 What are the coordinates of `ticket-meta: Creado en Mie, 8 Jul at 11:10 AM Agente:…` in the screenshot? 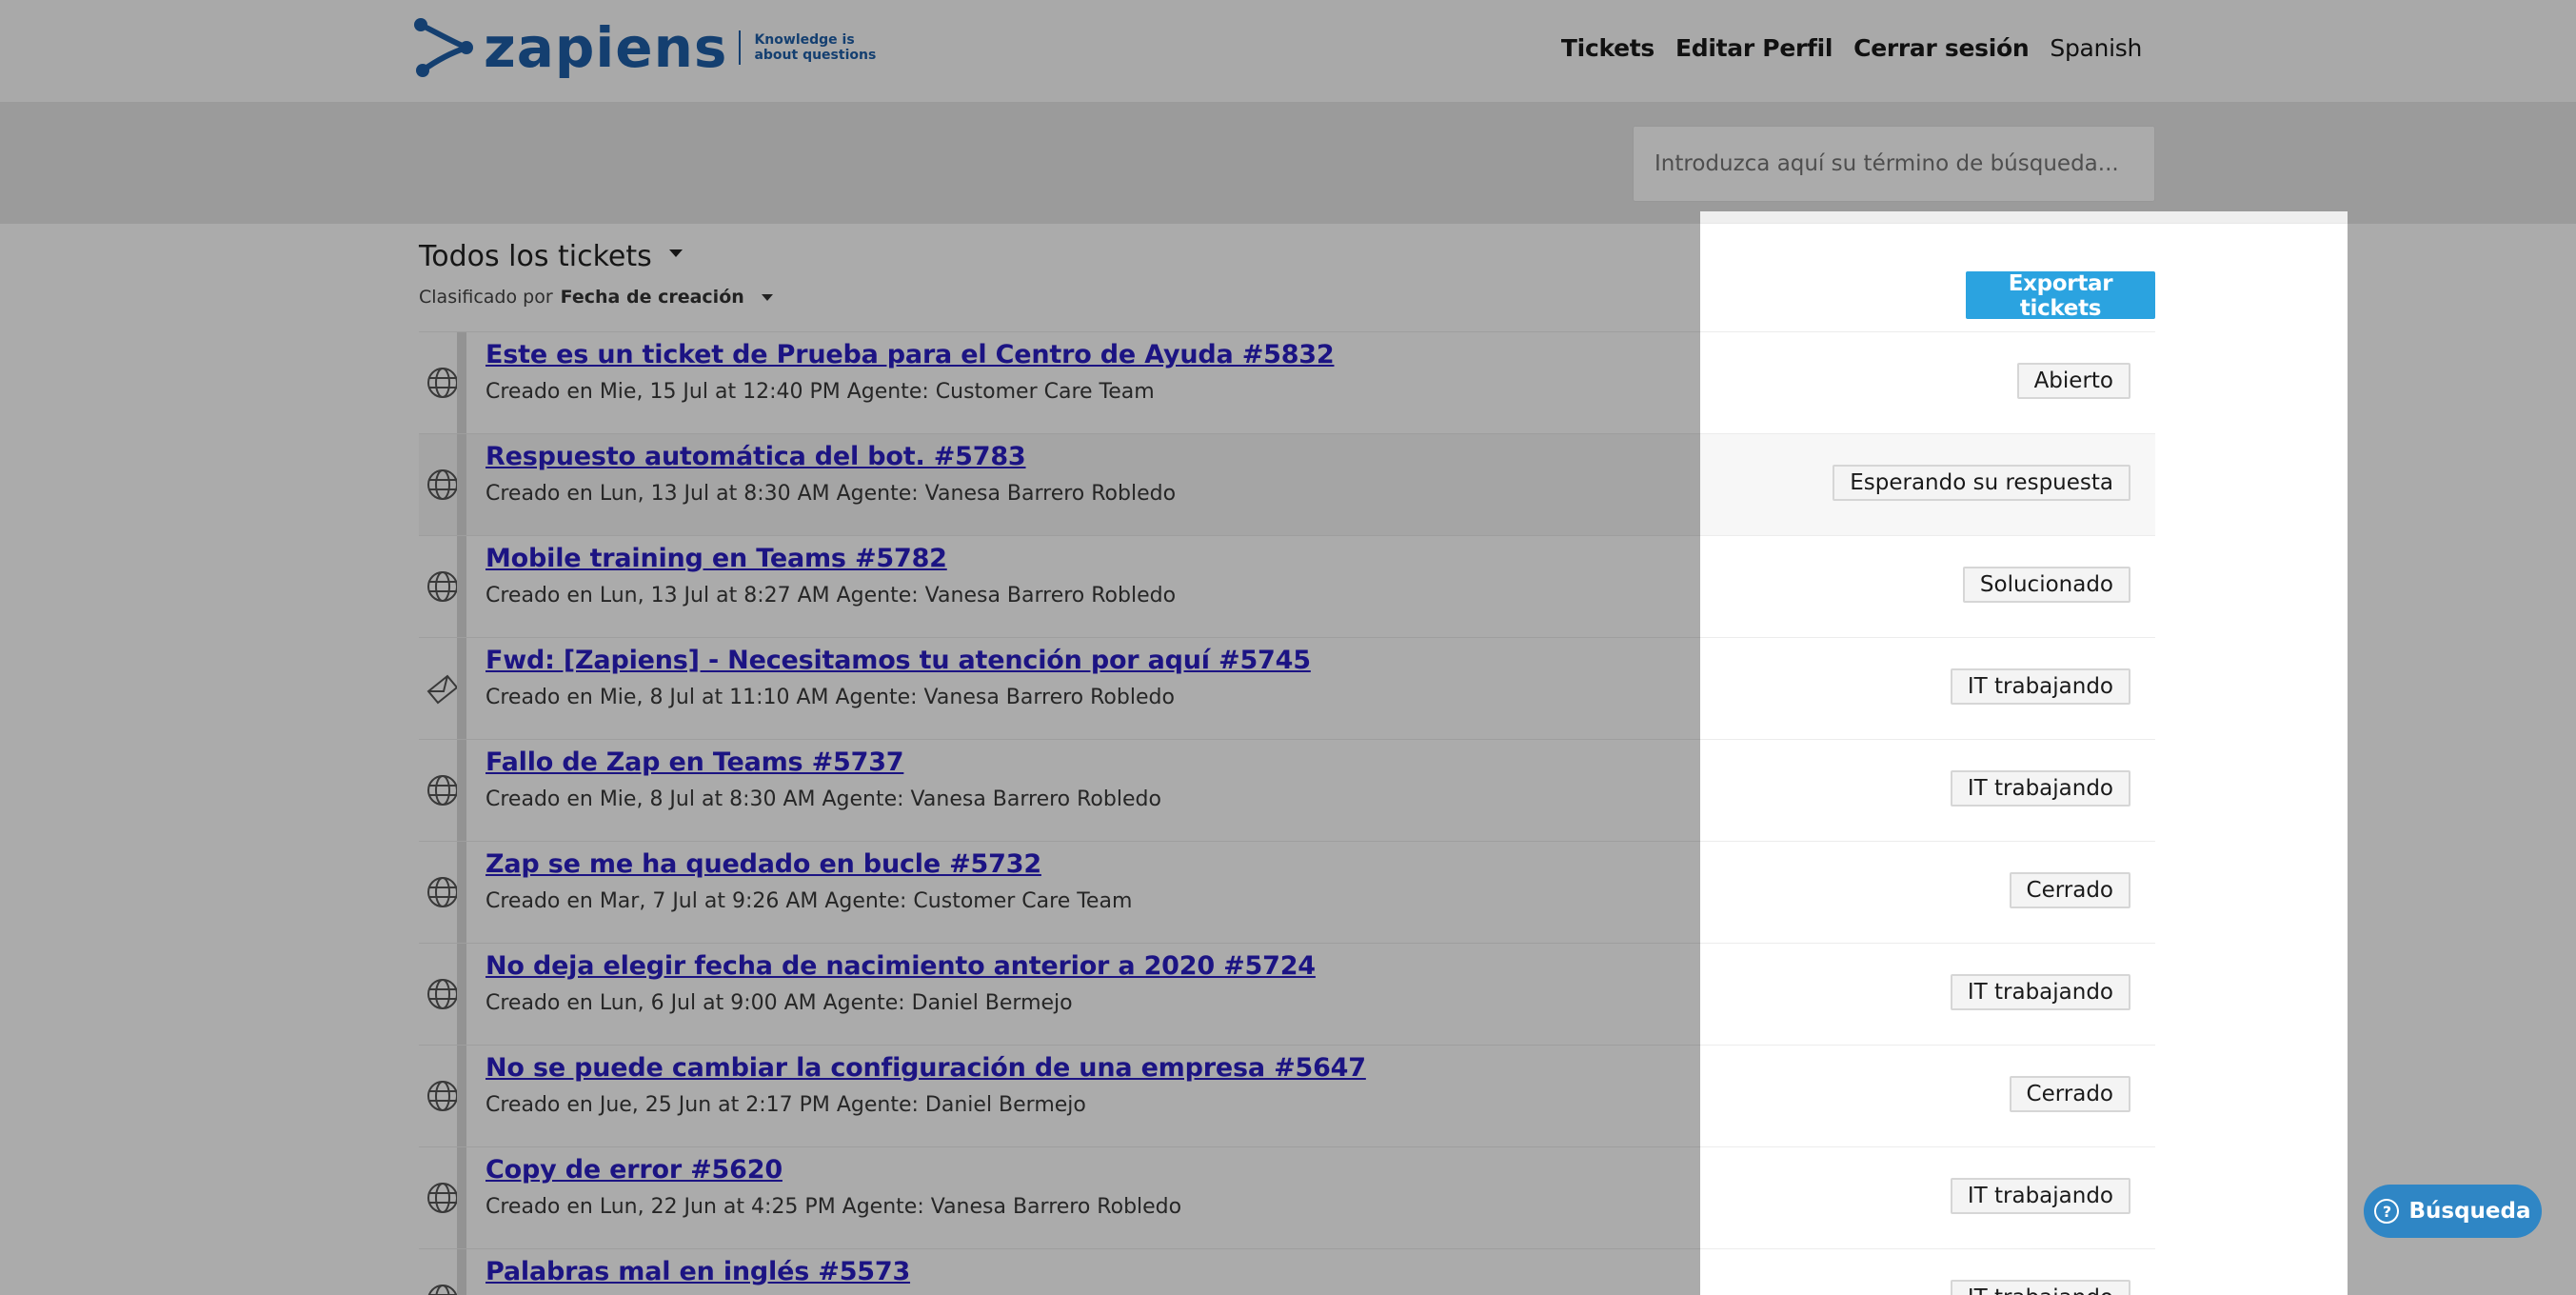 It's located at (830, 697).